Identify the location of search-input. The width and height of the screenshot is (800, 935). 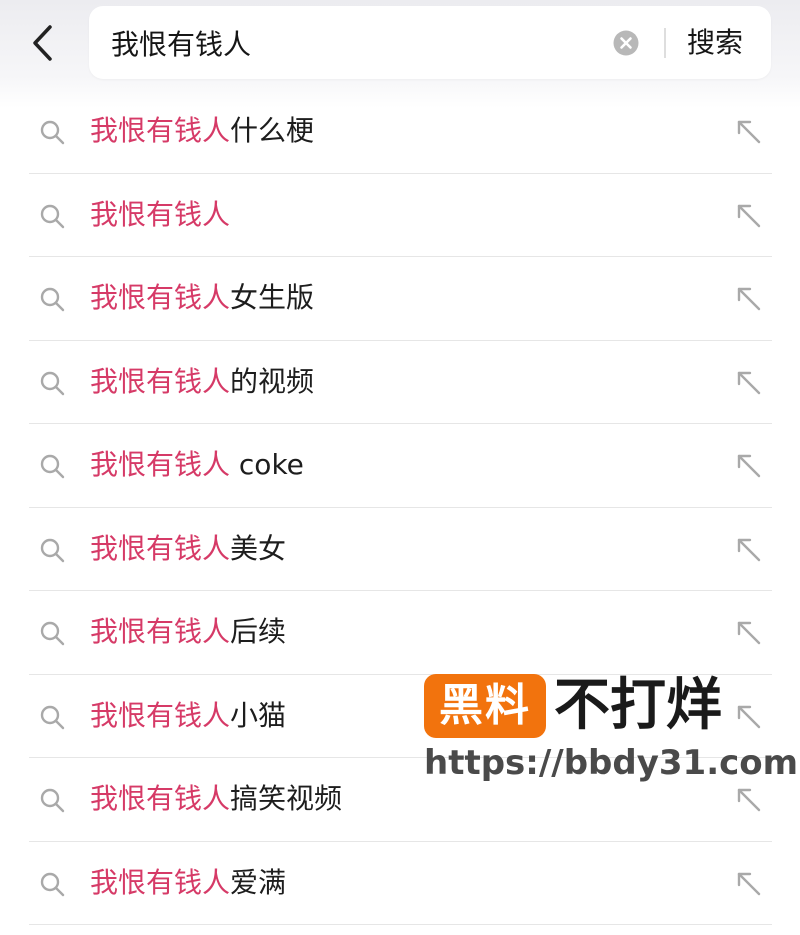
(351, 42).